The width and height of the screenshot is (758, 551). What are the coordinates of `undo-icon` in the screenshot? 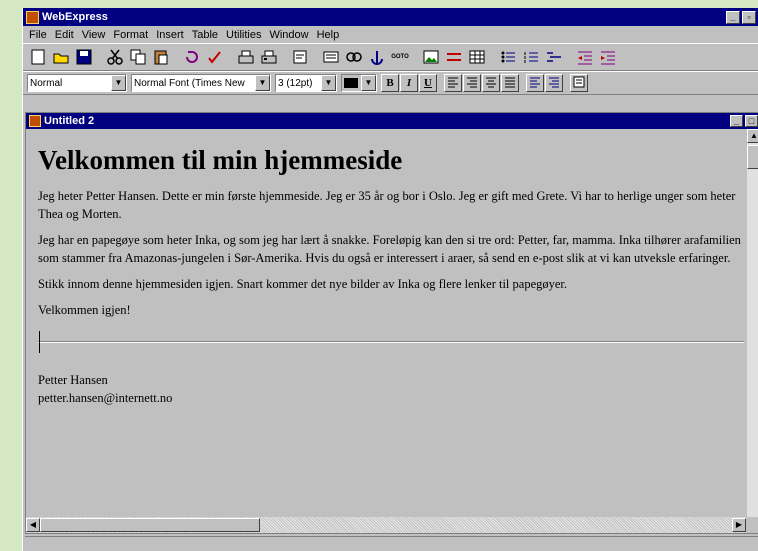 It's located at (192, 57).